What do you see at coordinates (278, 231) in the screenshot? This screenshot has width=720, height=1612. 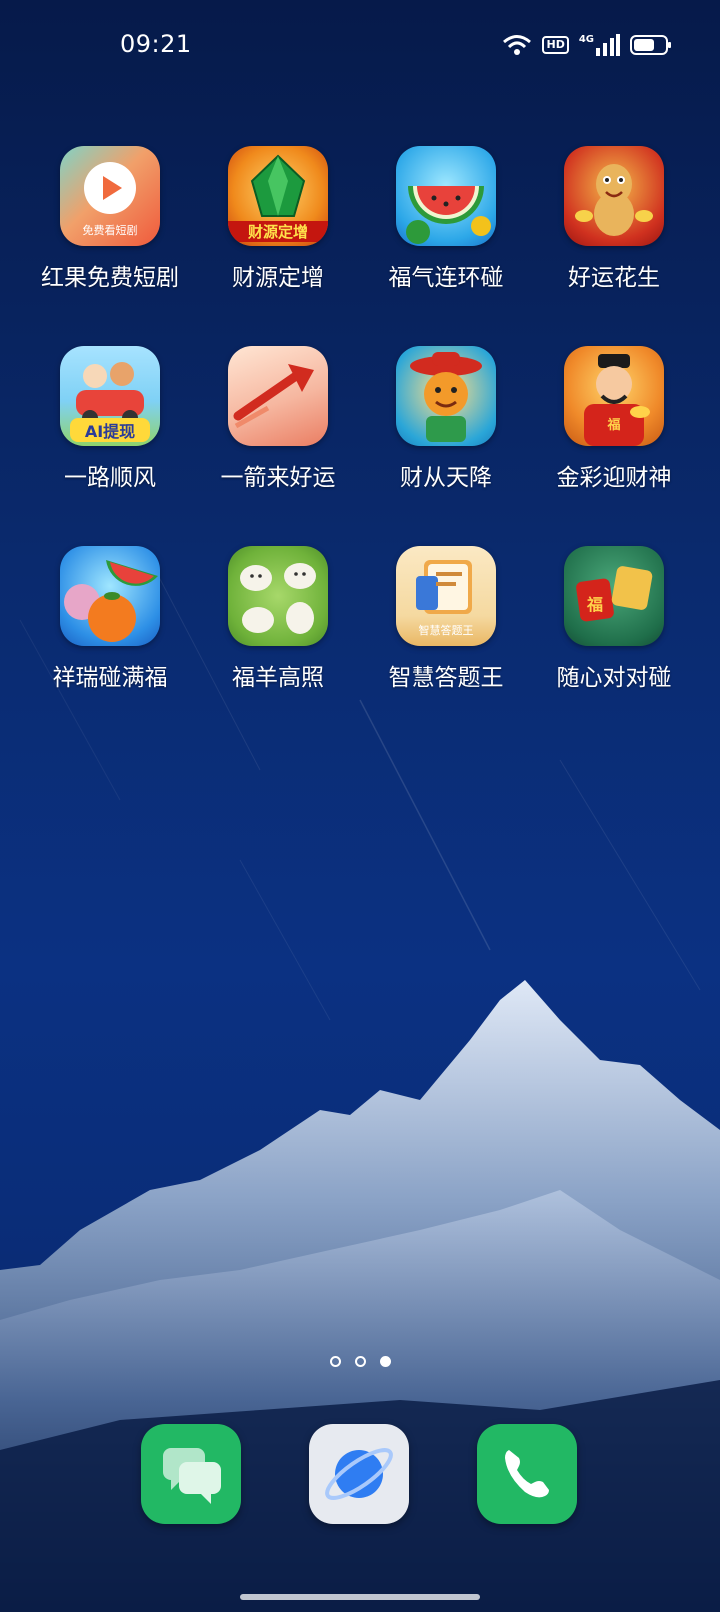 I see `app-badge: 财源定增` at bounding box center [278, 231].